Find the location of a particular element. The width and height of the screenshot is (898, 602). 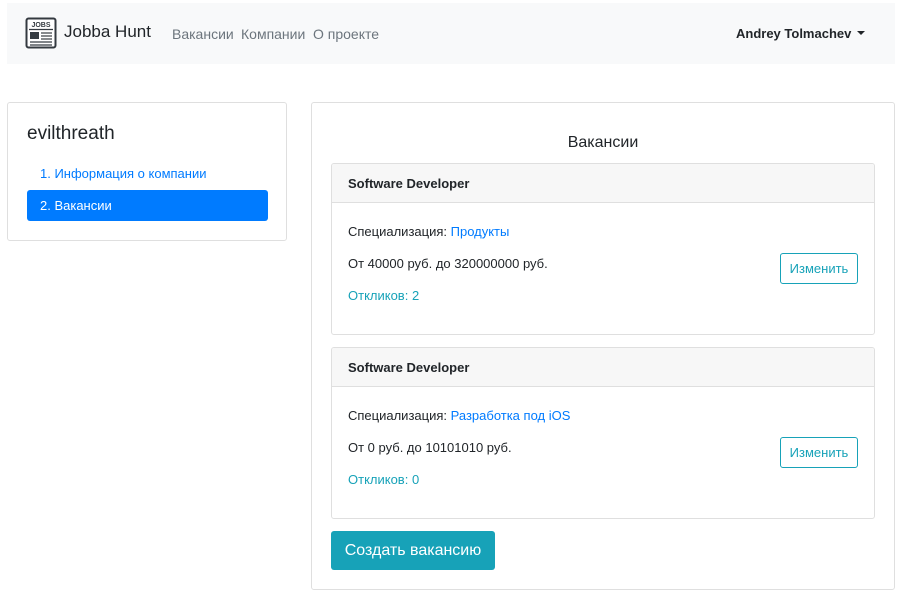

user-menu-dropdown: Andrey Tolmachev is located at coordinates (801, 34).